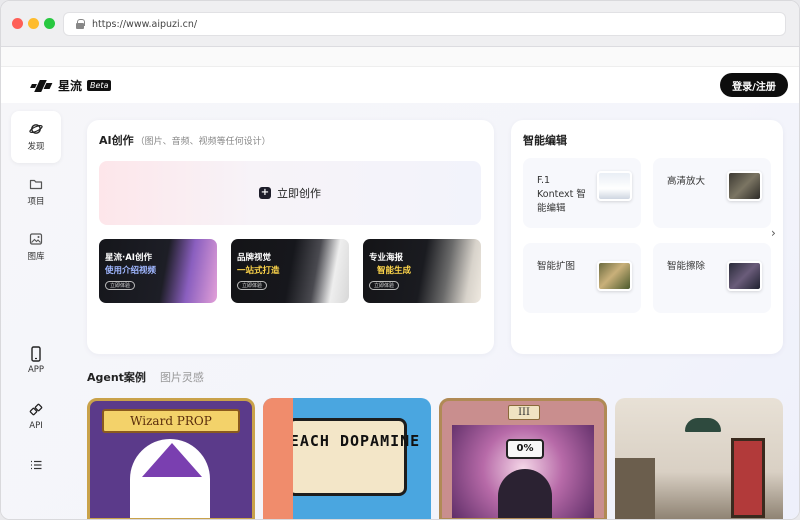  Describe the element at coordinates (712, 193) in the screenshot. I see `tool-upscale: 高清放大` at that location.